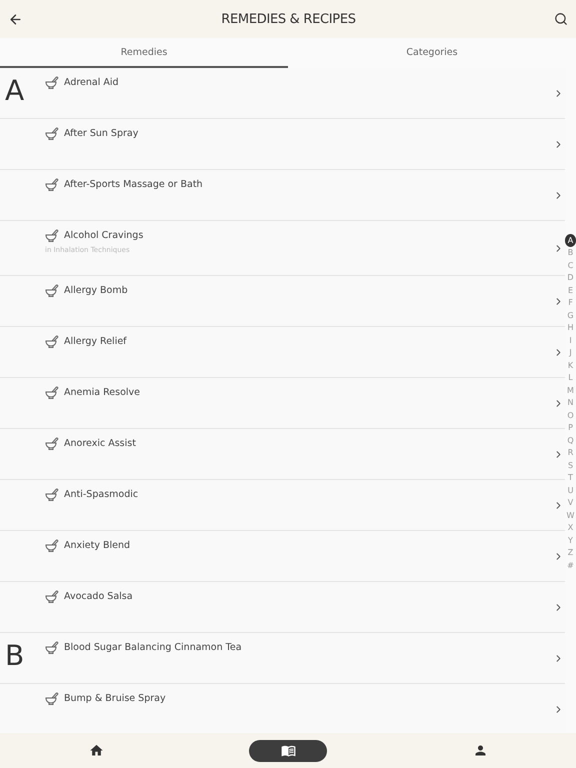 The height and width of the screenshot is (768, 576). What do you see at coordinates (115, 698) in the screenshot?
I see `remedy-title: Bump & Bruise Spray` at bounding box center [115, 698].